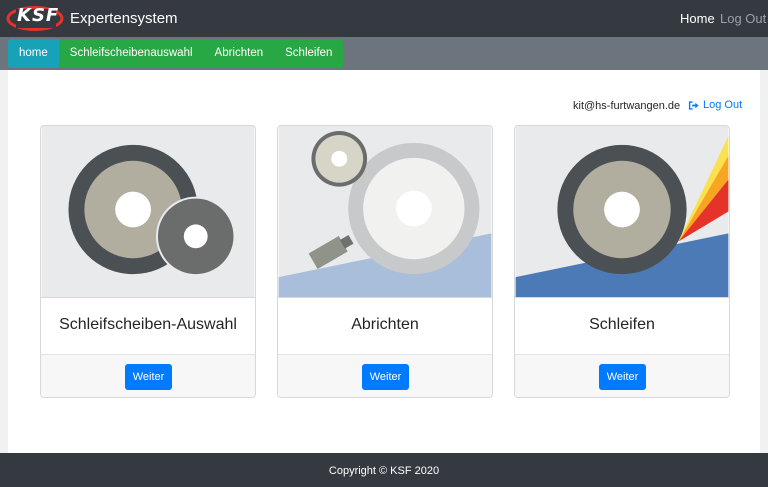 This screenshot has height=487, width=768. I want to click on card-title: Schleifen, so click(622, 324).